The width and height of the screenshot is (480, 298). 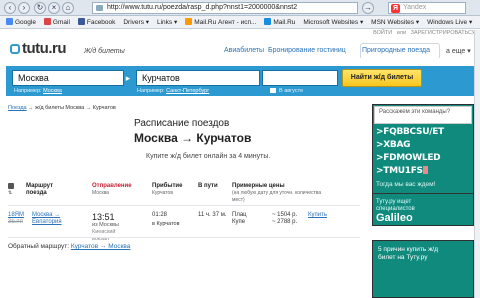 I want to click on ad-text: Туту.ру ищет специалистов, so click(x=395, y=205).